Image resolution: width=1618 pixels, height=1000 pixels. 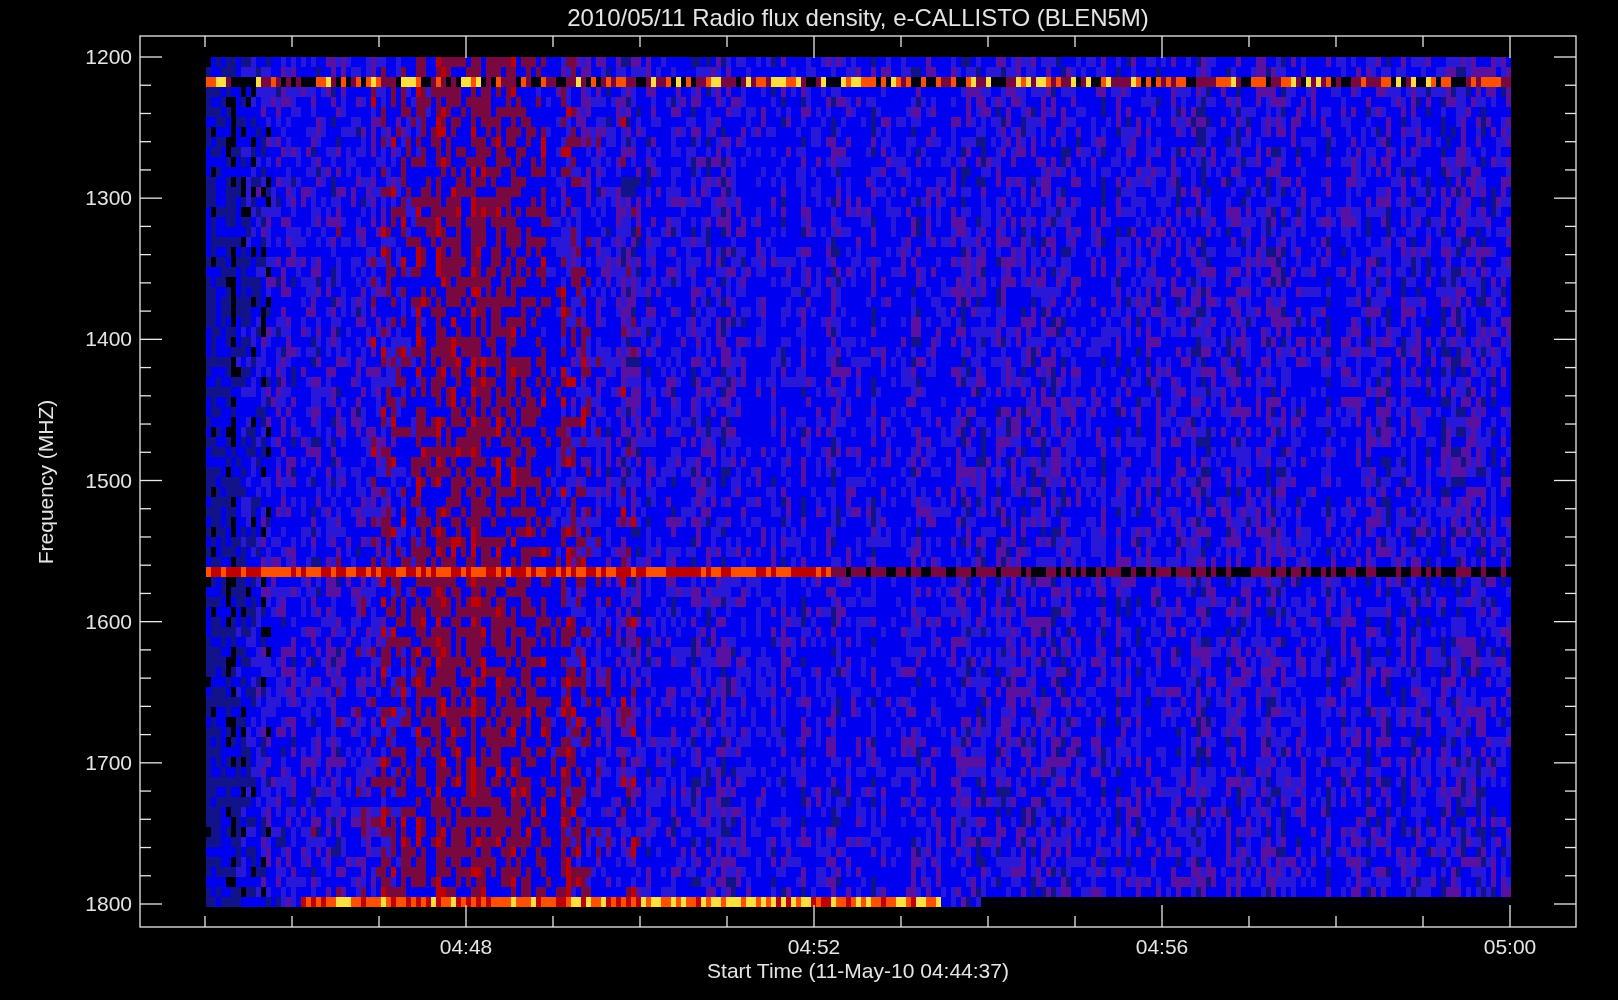 I want to click on x-tick-label: 05:00, so click(x=1510, y=946).